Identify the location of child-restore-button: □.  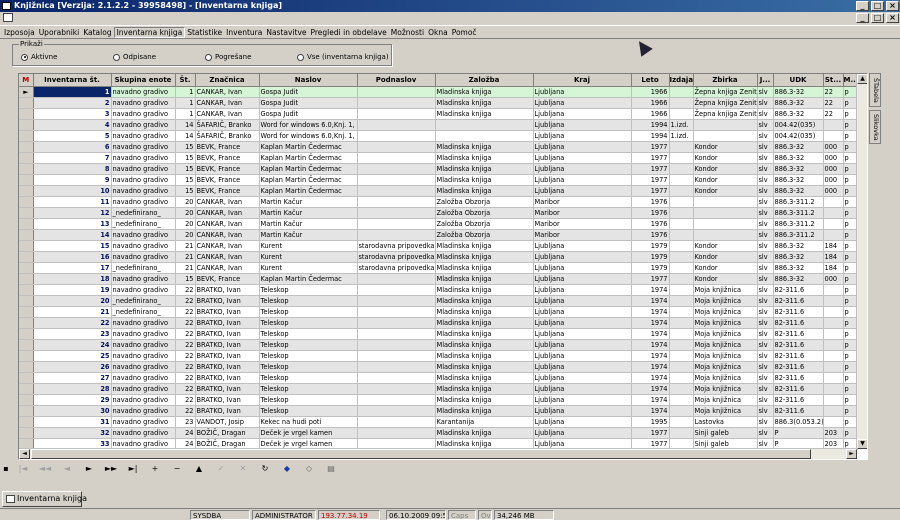
(877, 18).